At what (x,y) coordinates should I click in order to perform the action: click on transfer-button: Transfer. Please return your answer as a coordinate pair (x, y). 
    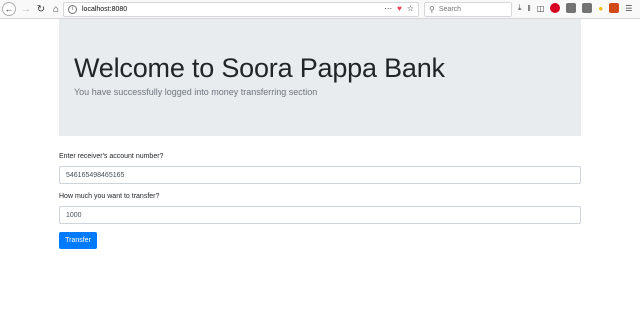
    Looking at the image, I should click on (78, 240).